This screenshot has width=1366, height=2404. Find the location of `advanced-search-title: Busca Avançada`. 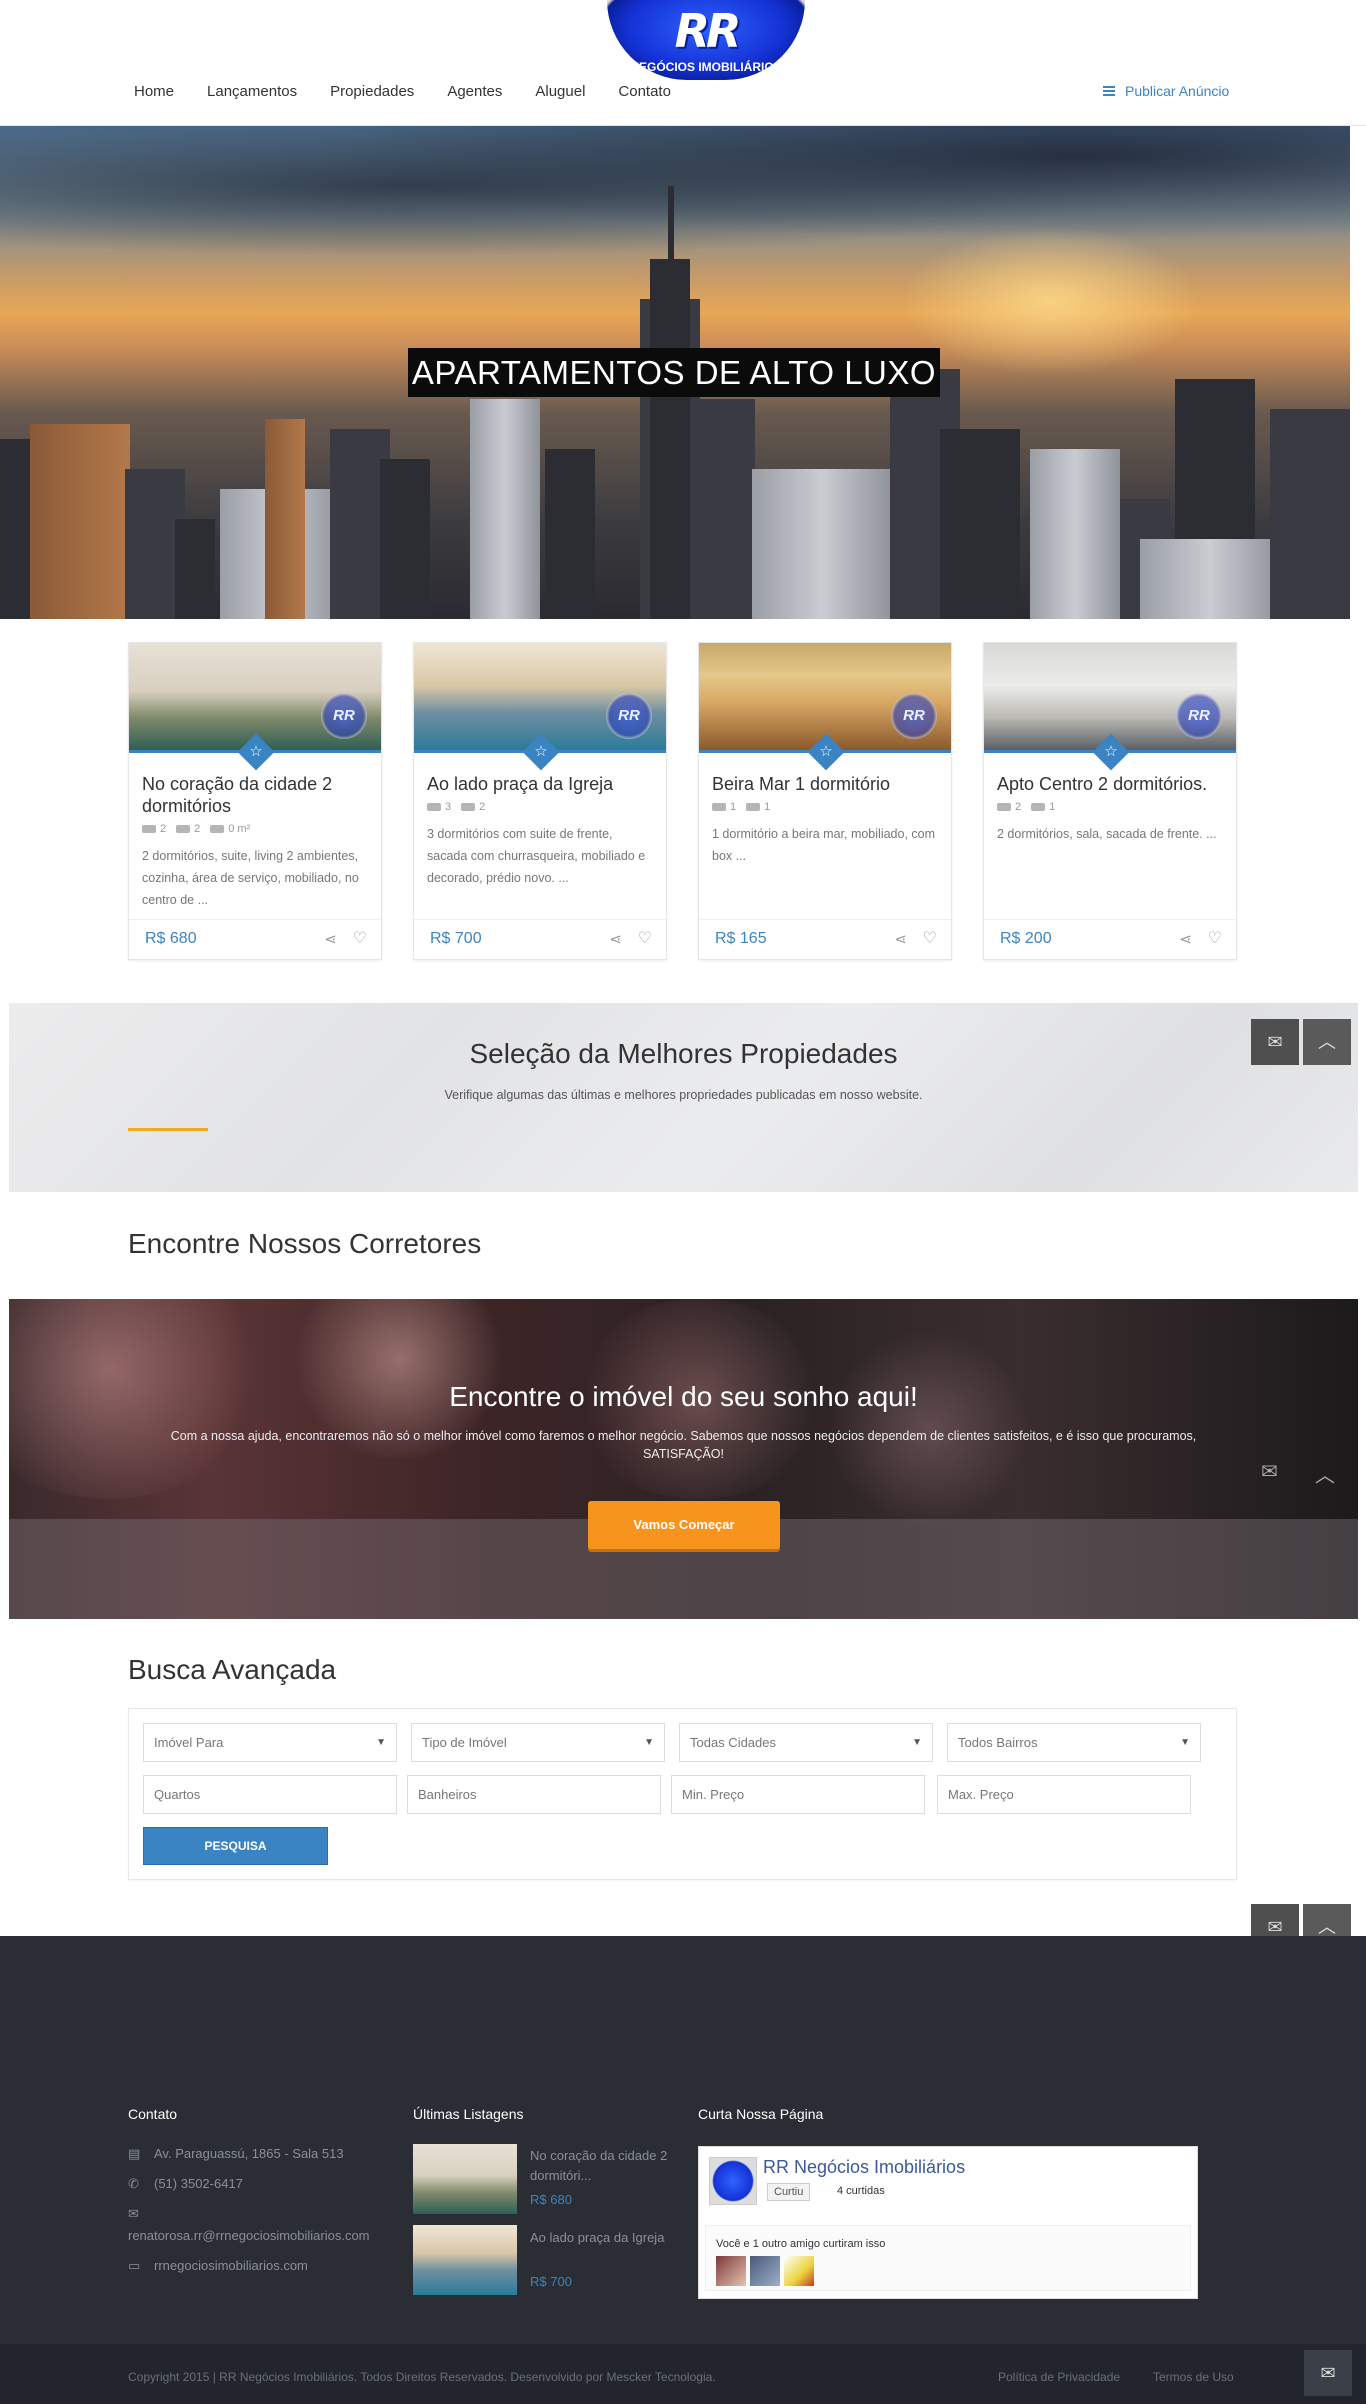

advanced-search-title: Busca Avançada is located at coordinates (232, 1669).